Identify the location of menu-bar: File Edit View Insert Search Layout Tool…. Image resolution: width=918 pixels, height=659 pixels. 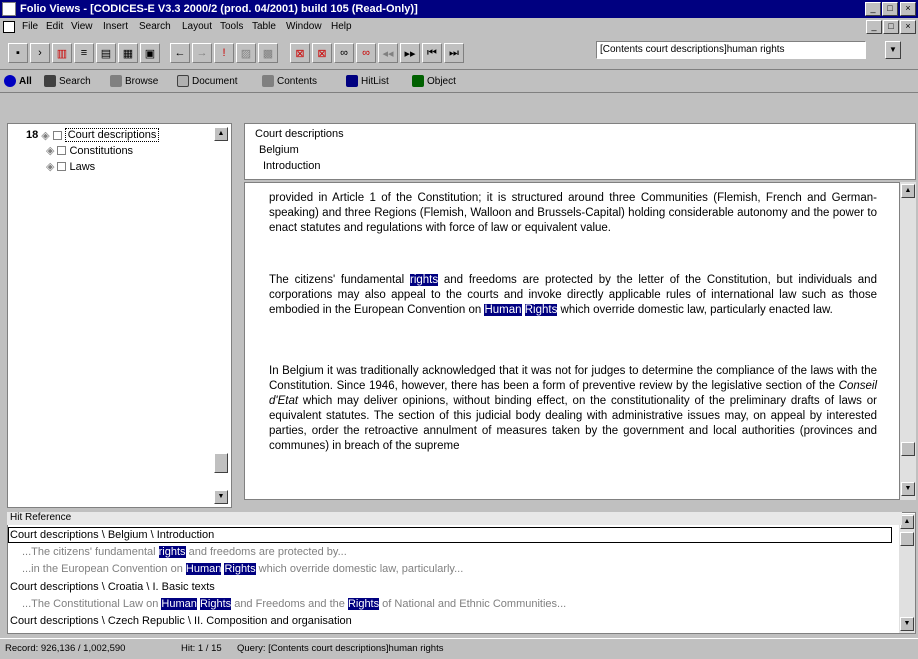
(459, 27).